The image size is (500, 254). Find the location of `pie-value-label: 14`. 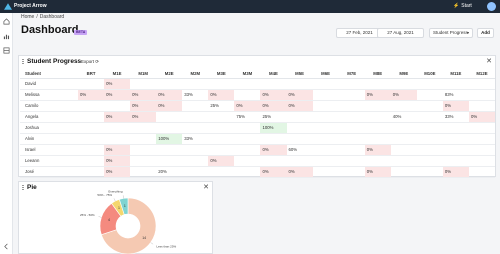

pie-value-label: 14 is located at coordinates (144, 238).